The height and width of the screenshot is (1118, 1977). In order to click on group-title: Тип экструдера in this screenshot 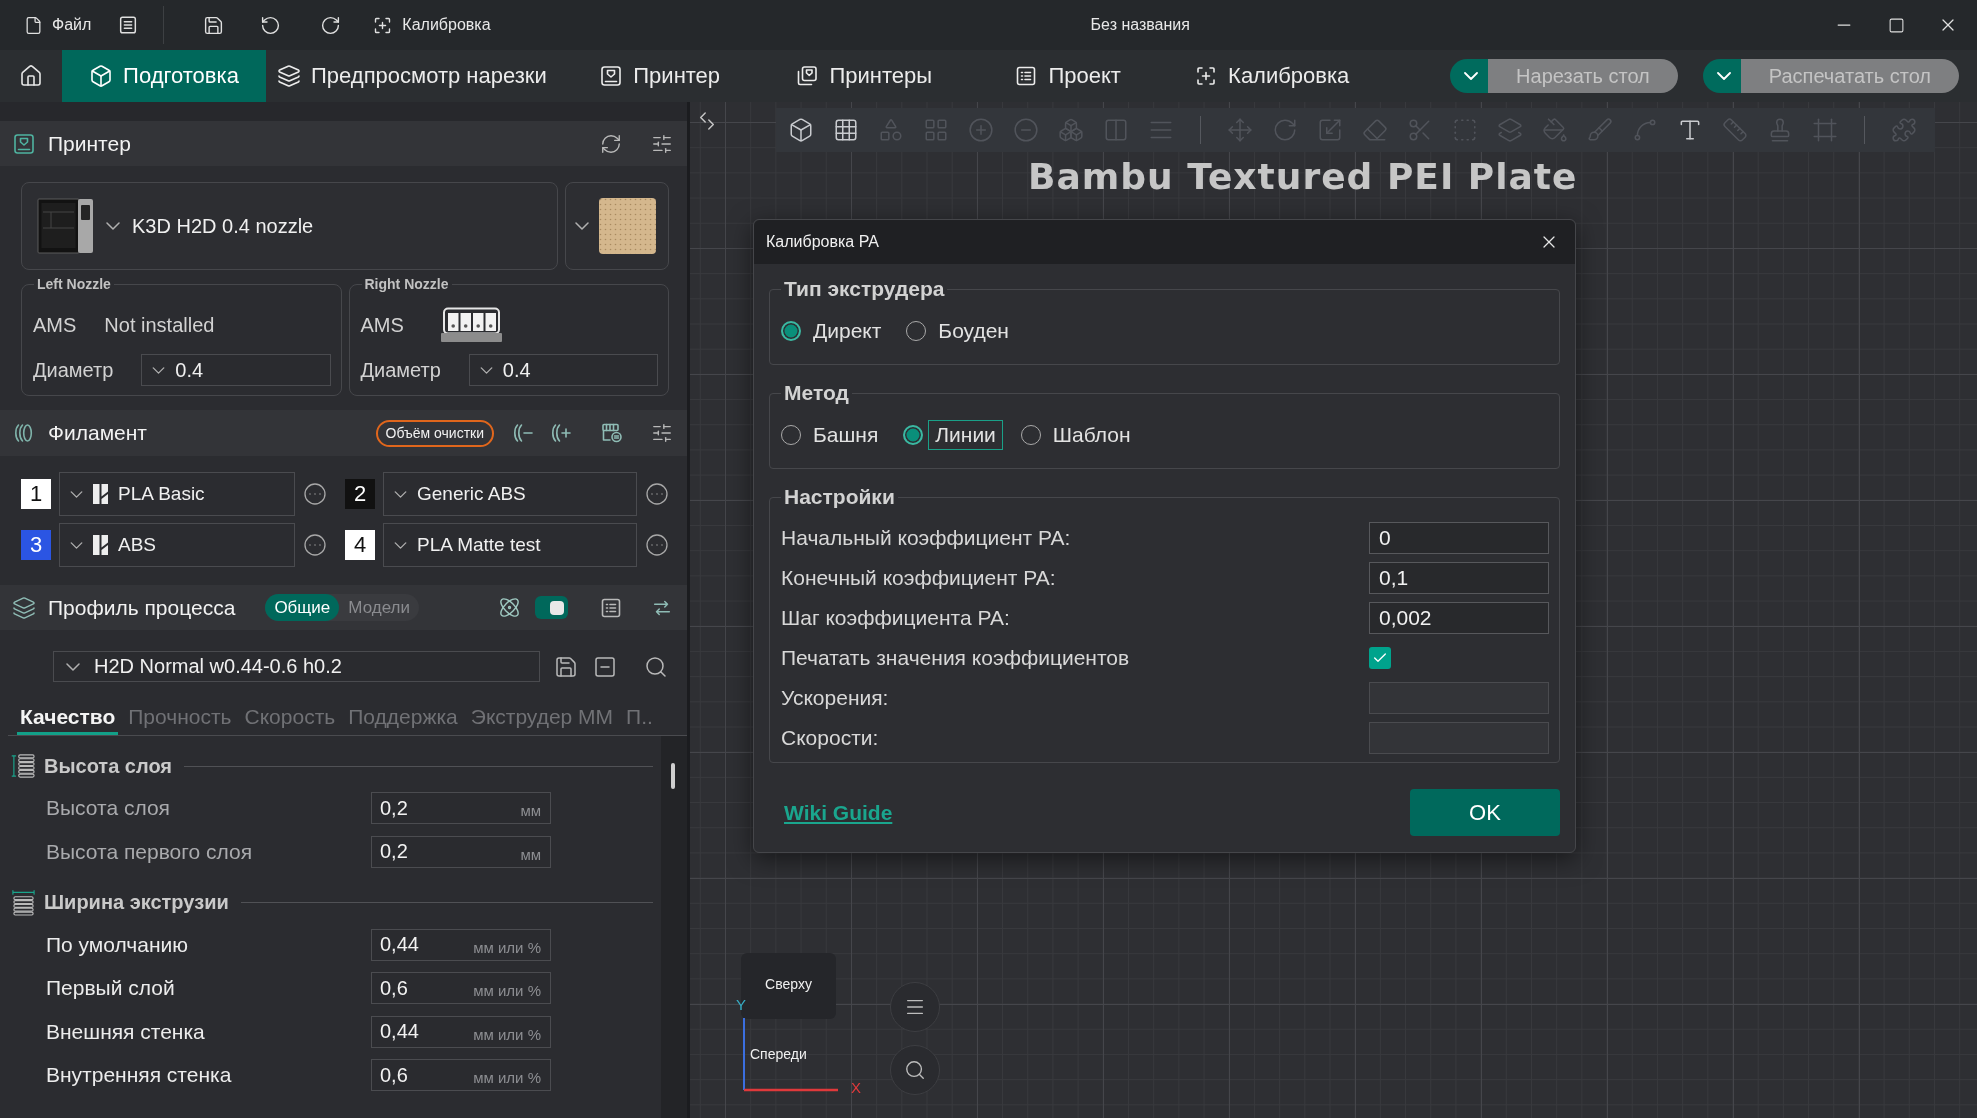, I will do `click(864, 289)`.